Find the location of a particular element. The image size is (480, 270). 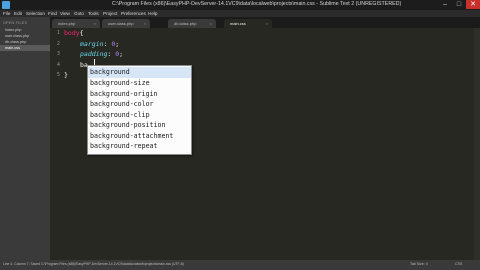

sublime-app-icon is located at coordinates (6, 5).